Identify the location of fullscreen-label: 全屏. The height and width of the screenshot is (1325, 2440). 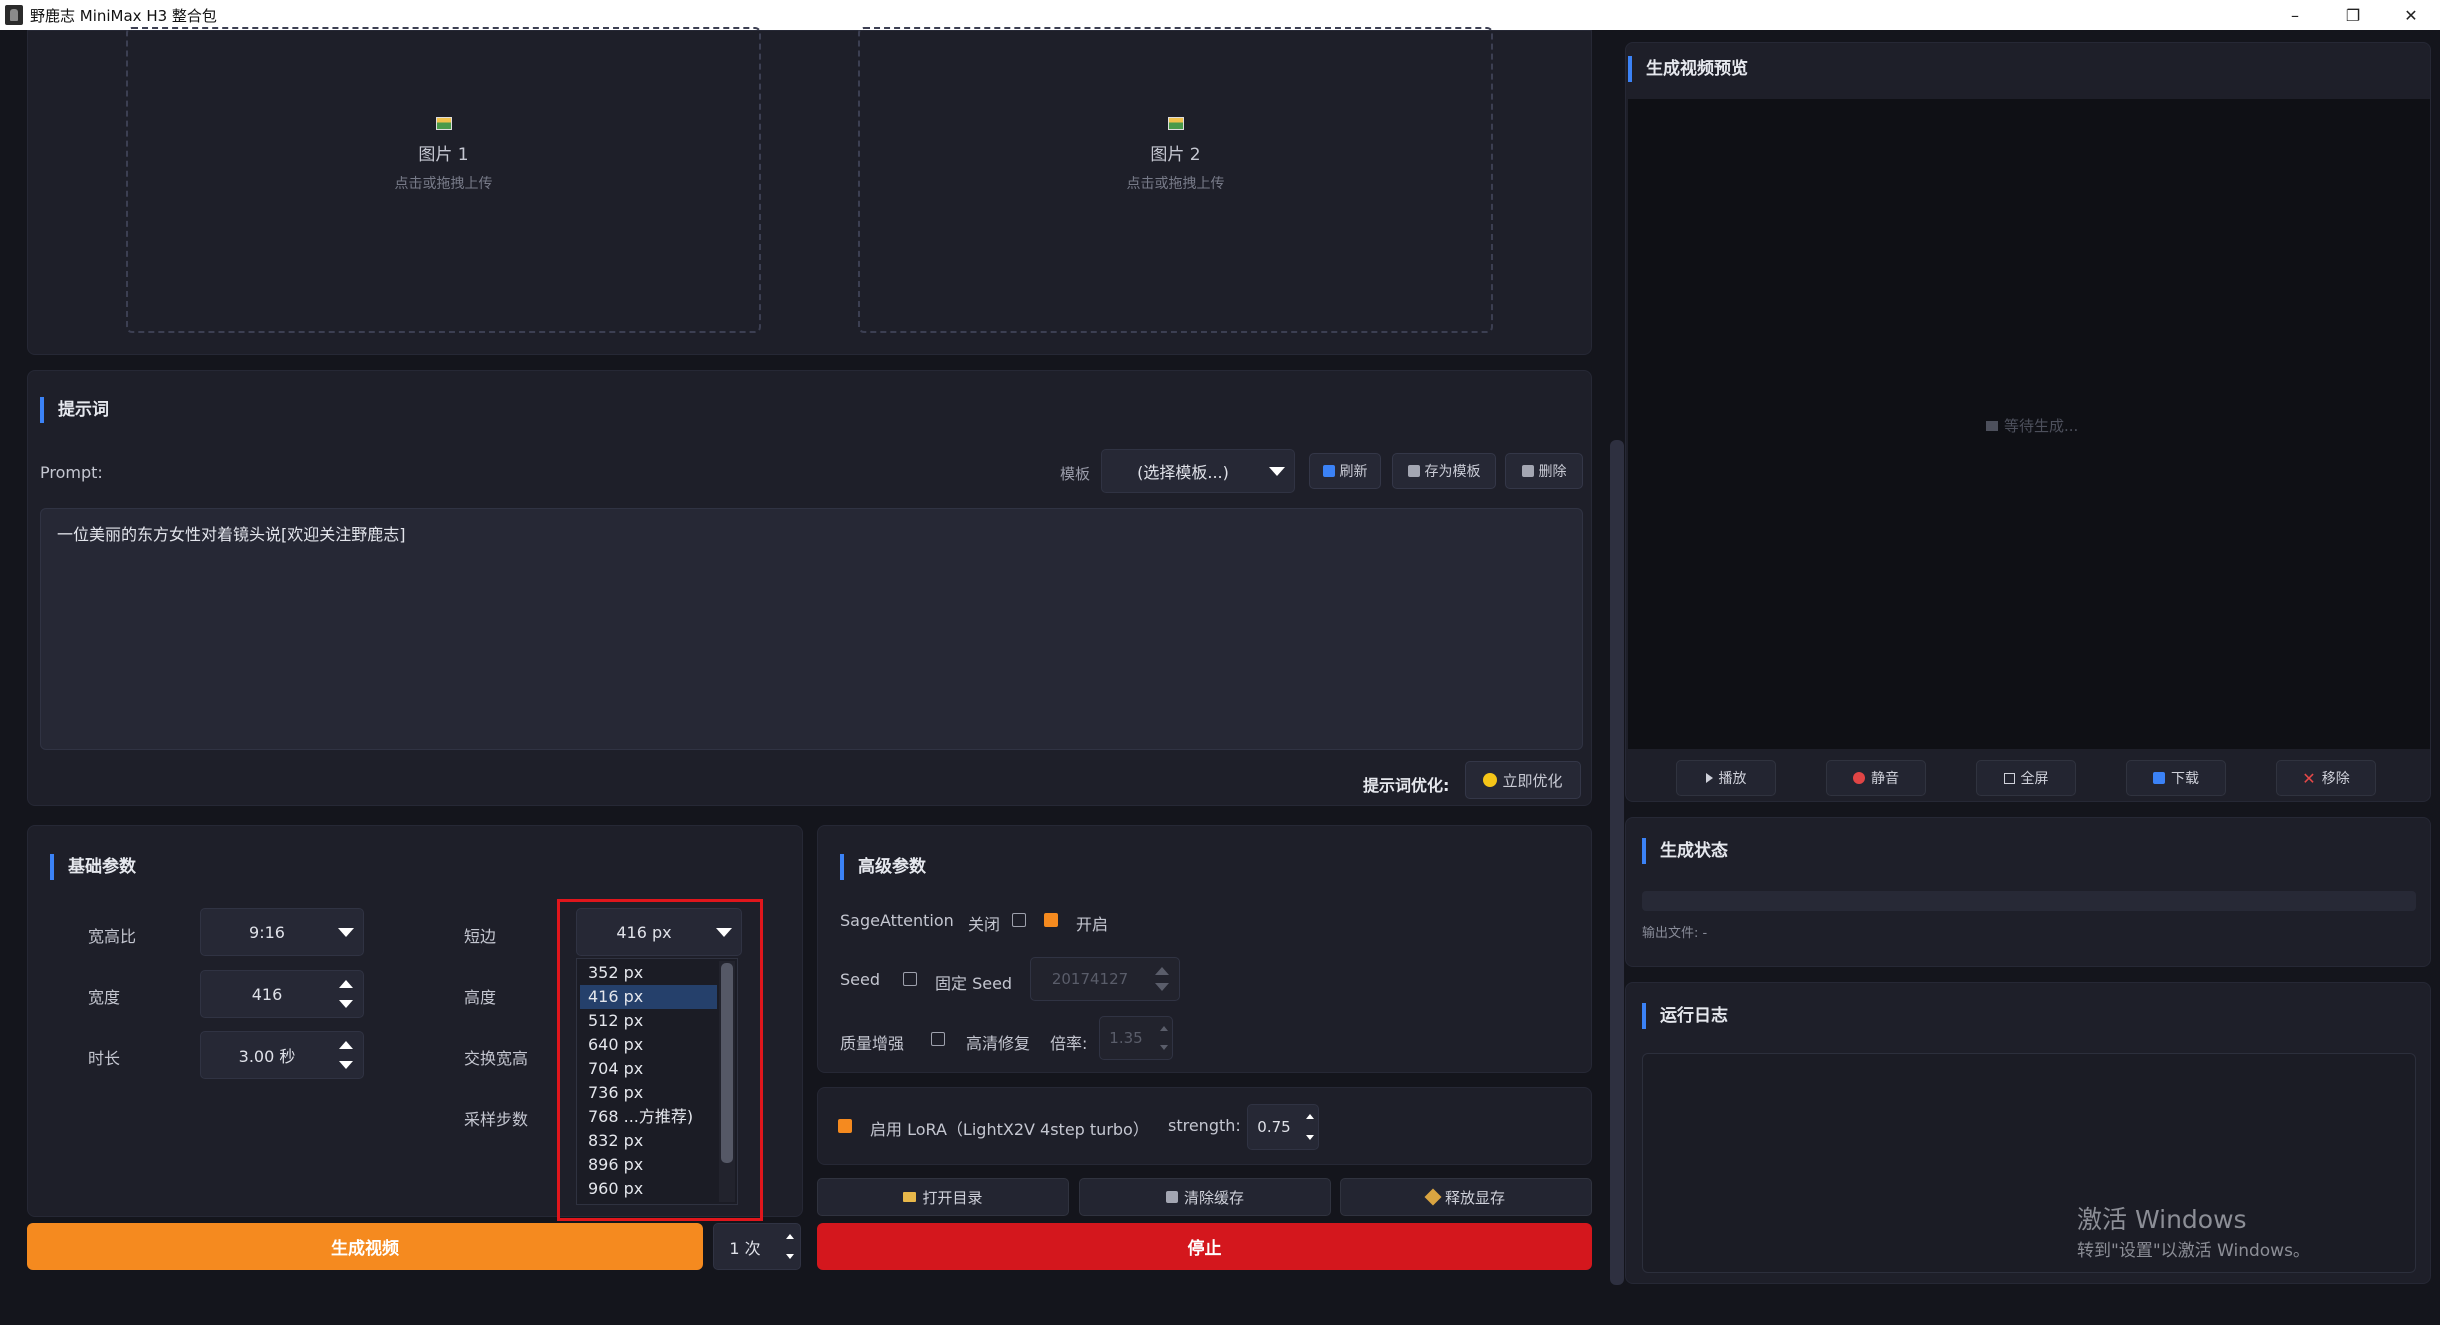
(2034, 779).